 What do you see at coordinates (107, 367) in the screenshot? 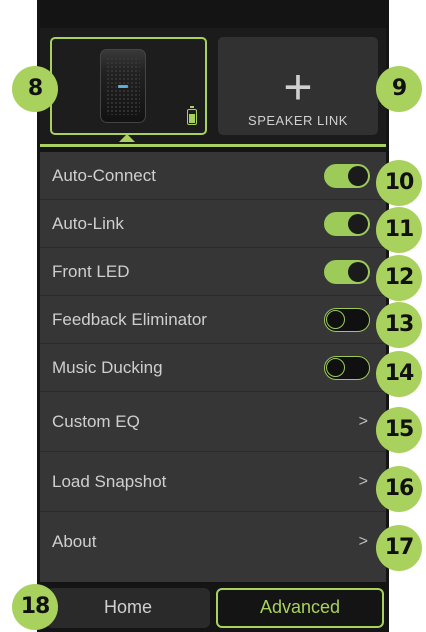
I see `setting-label: Music Ducking` at bounding box center [107, 367].